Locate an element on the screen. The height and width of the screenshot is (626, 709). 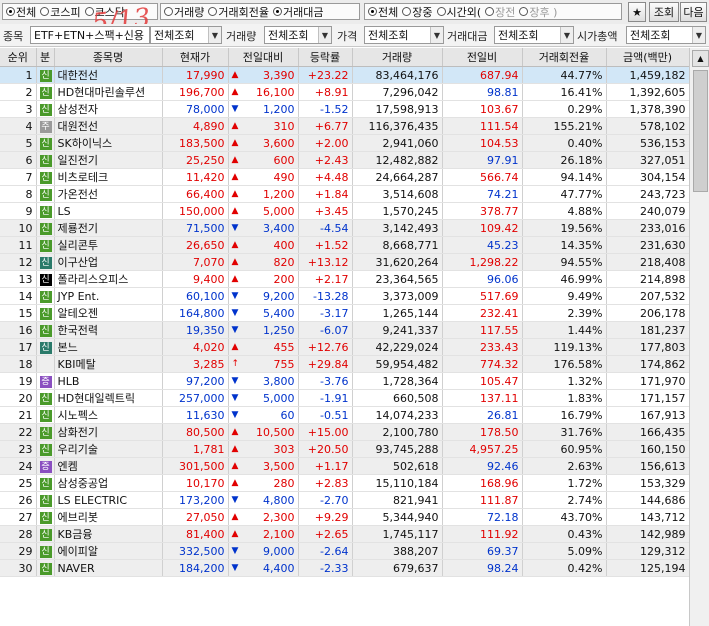
radio-option: 거래량 is located at coordinates (184, 12).